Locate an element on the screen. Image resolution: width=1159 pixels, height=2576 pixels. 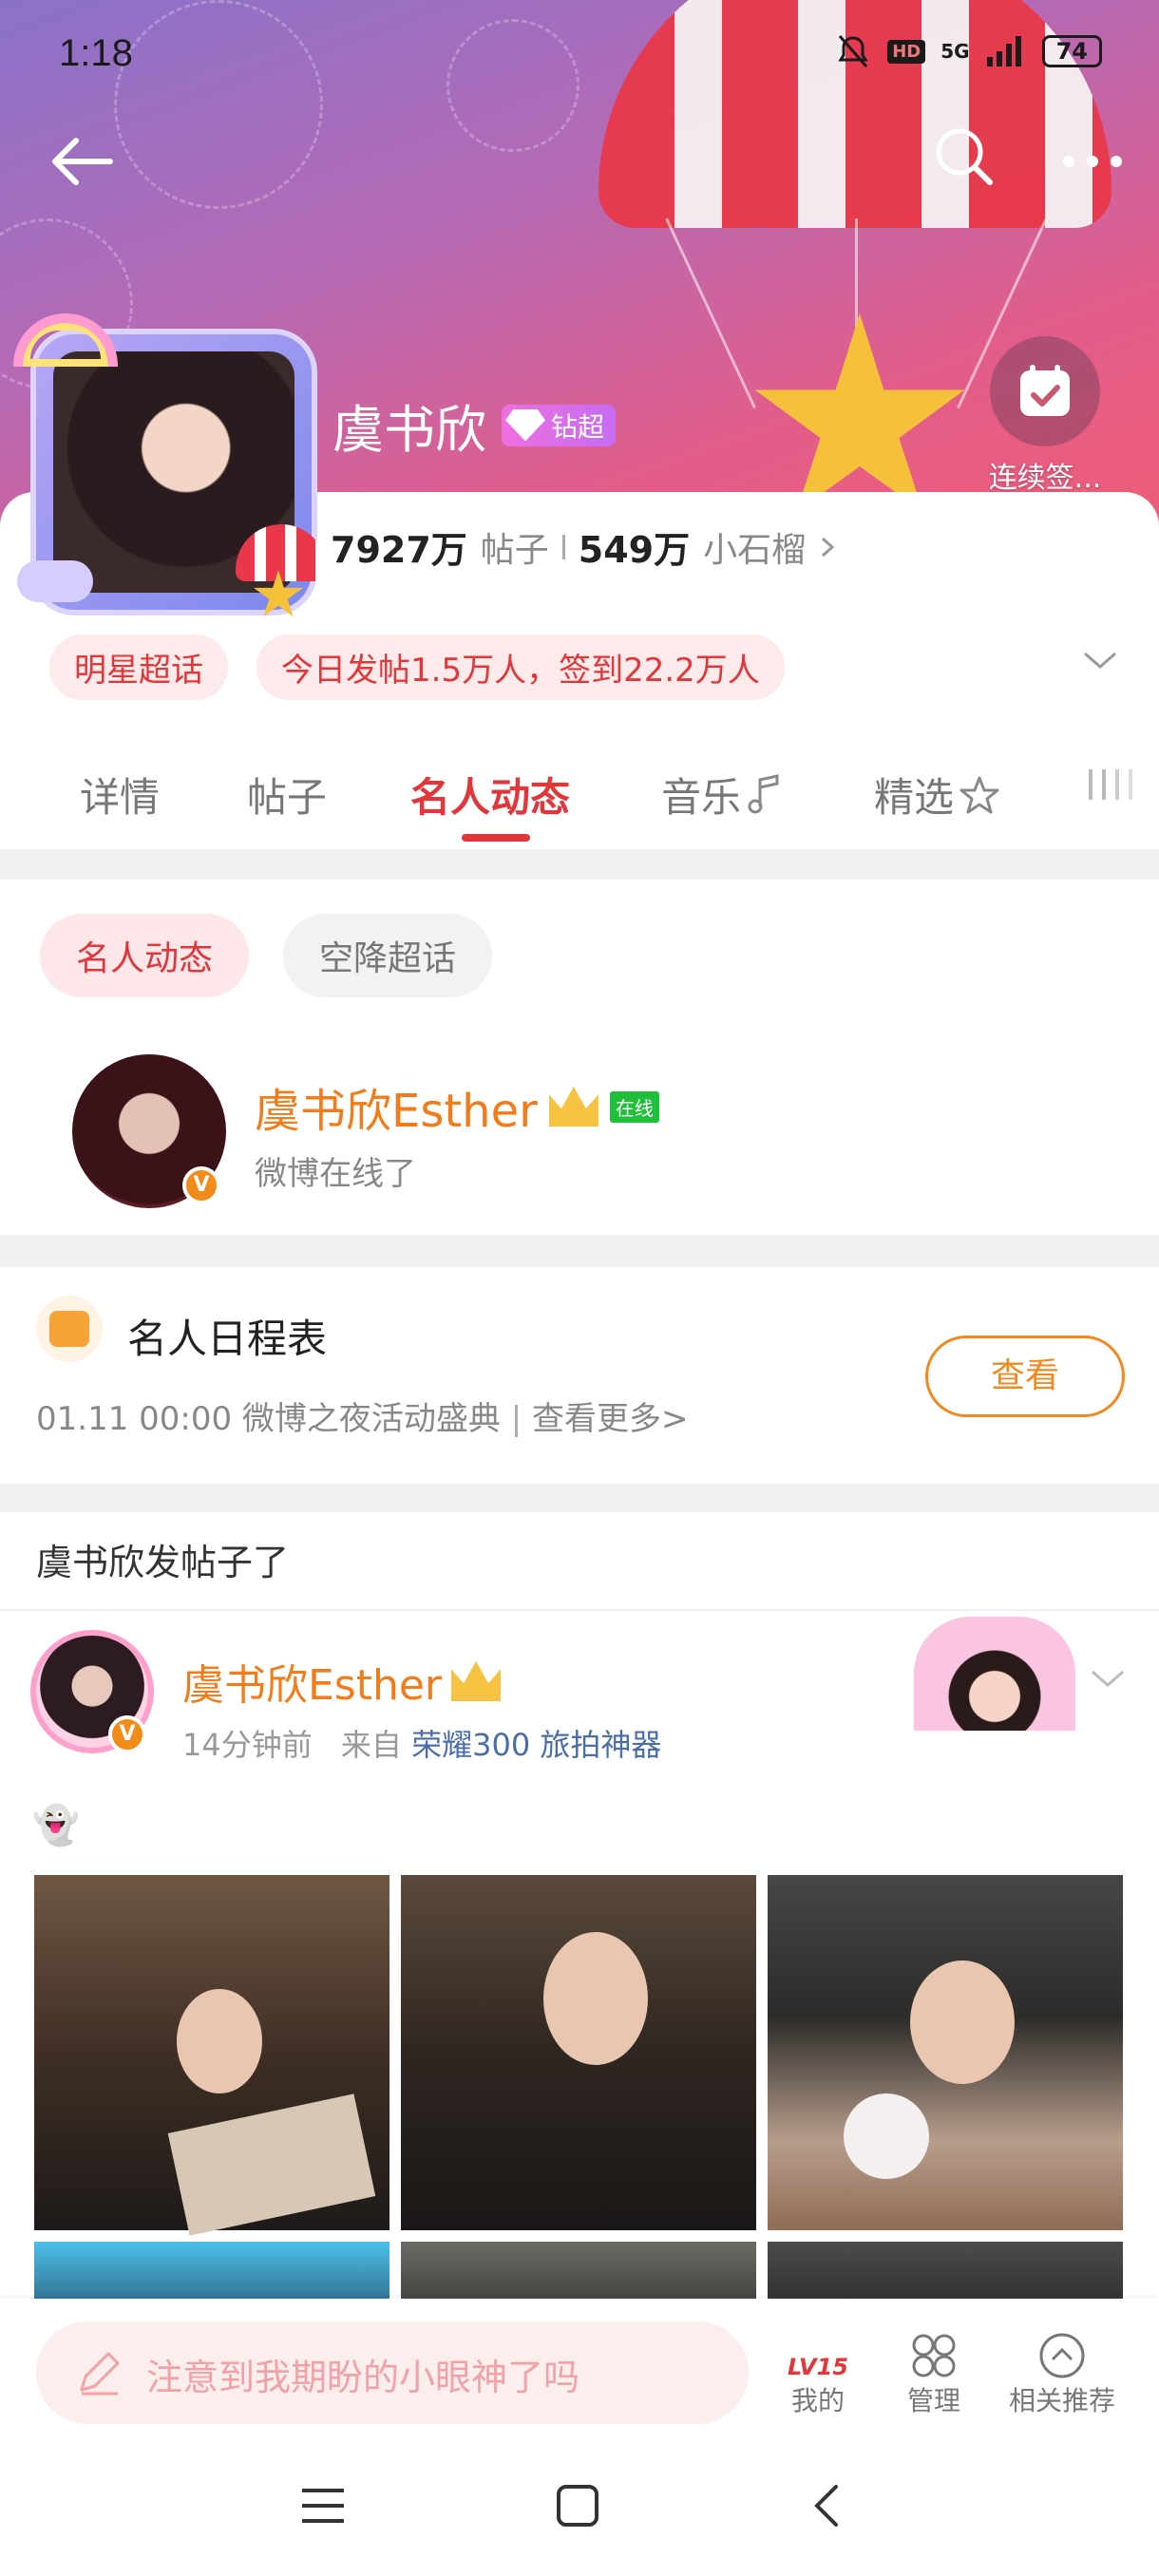
post-author-name: 虞书欣Esther is located at coordinates (312, 1681).